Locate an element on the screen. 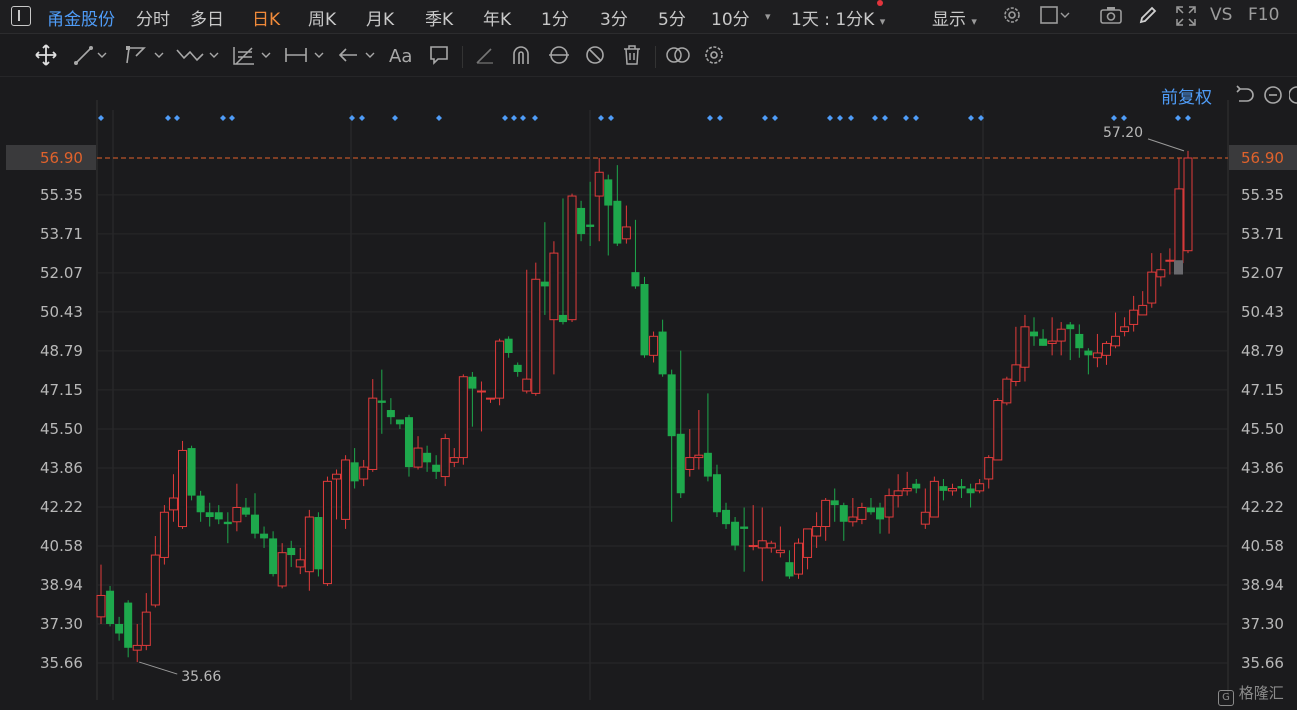  y-tick-label-left: 47.15 is located at coordinates (61, 390).